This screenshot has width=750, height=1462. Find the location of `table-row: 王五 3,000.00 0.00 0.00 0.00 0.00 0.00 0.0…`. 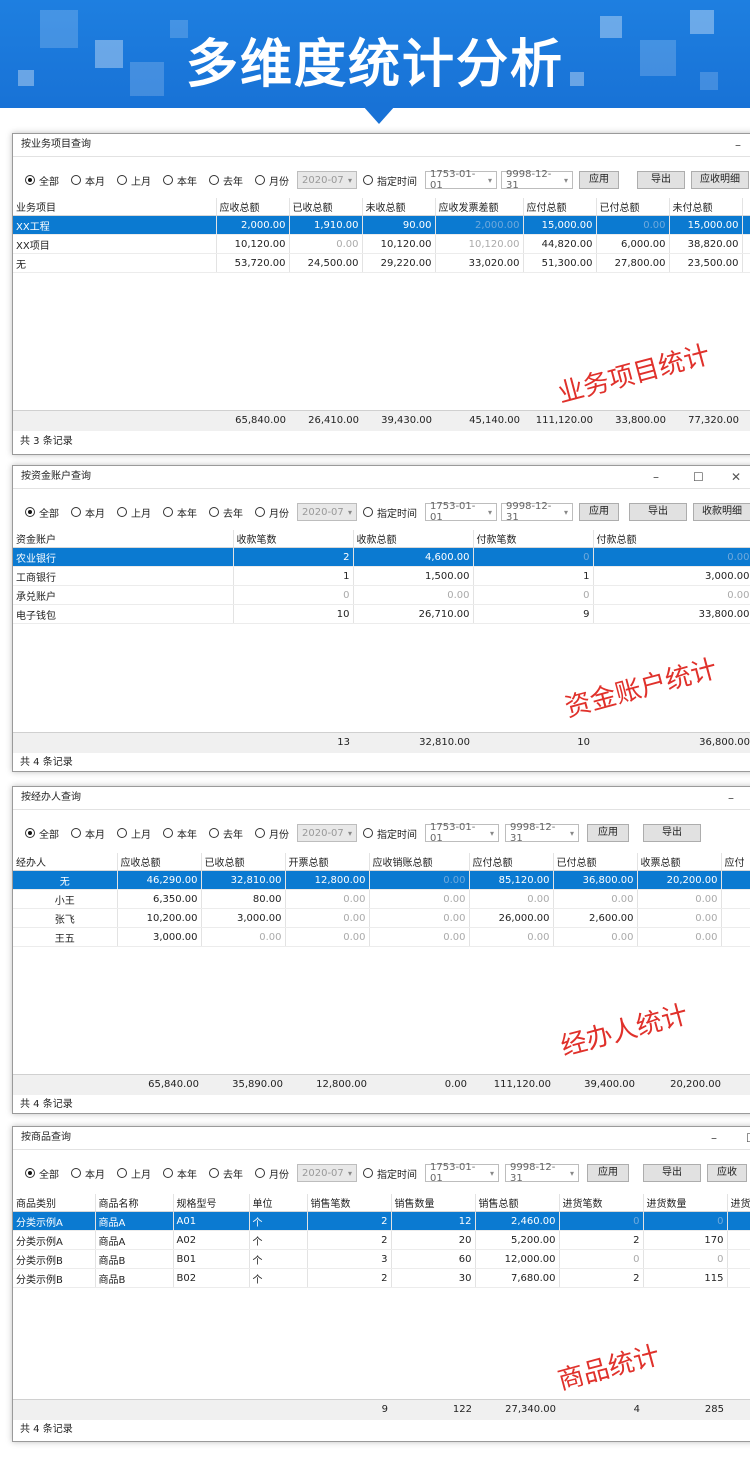

table-row: 王五 3,000.00 0.00 0.00 0.00 0.00 0.00 0.0… is located at coordinates (381, 937).